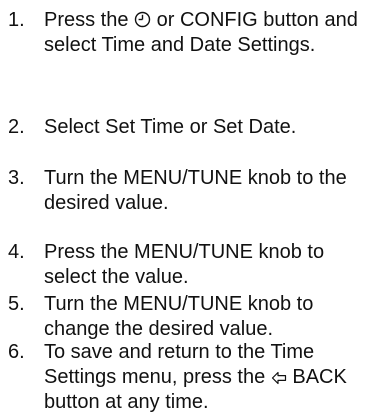 The height and width of the screenshot is (418, 388). I want to click on step-number: 4., so click(16, 252).